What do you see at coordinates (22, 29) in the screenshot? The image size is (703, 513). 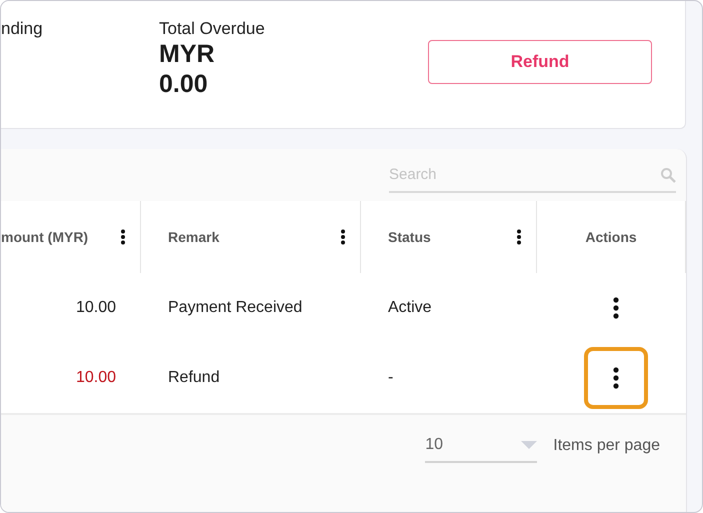 I see `outstanding-label: nding` at bounding box center [22, 29].